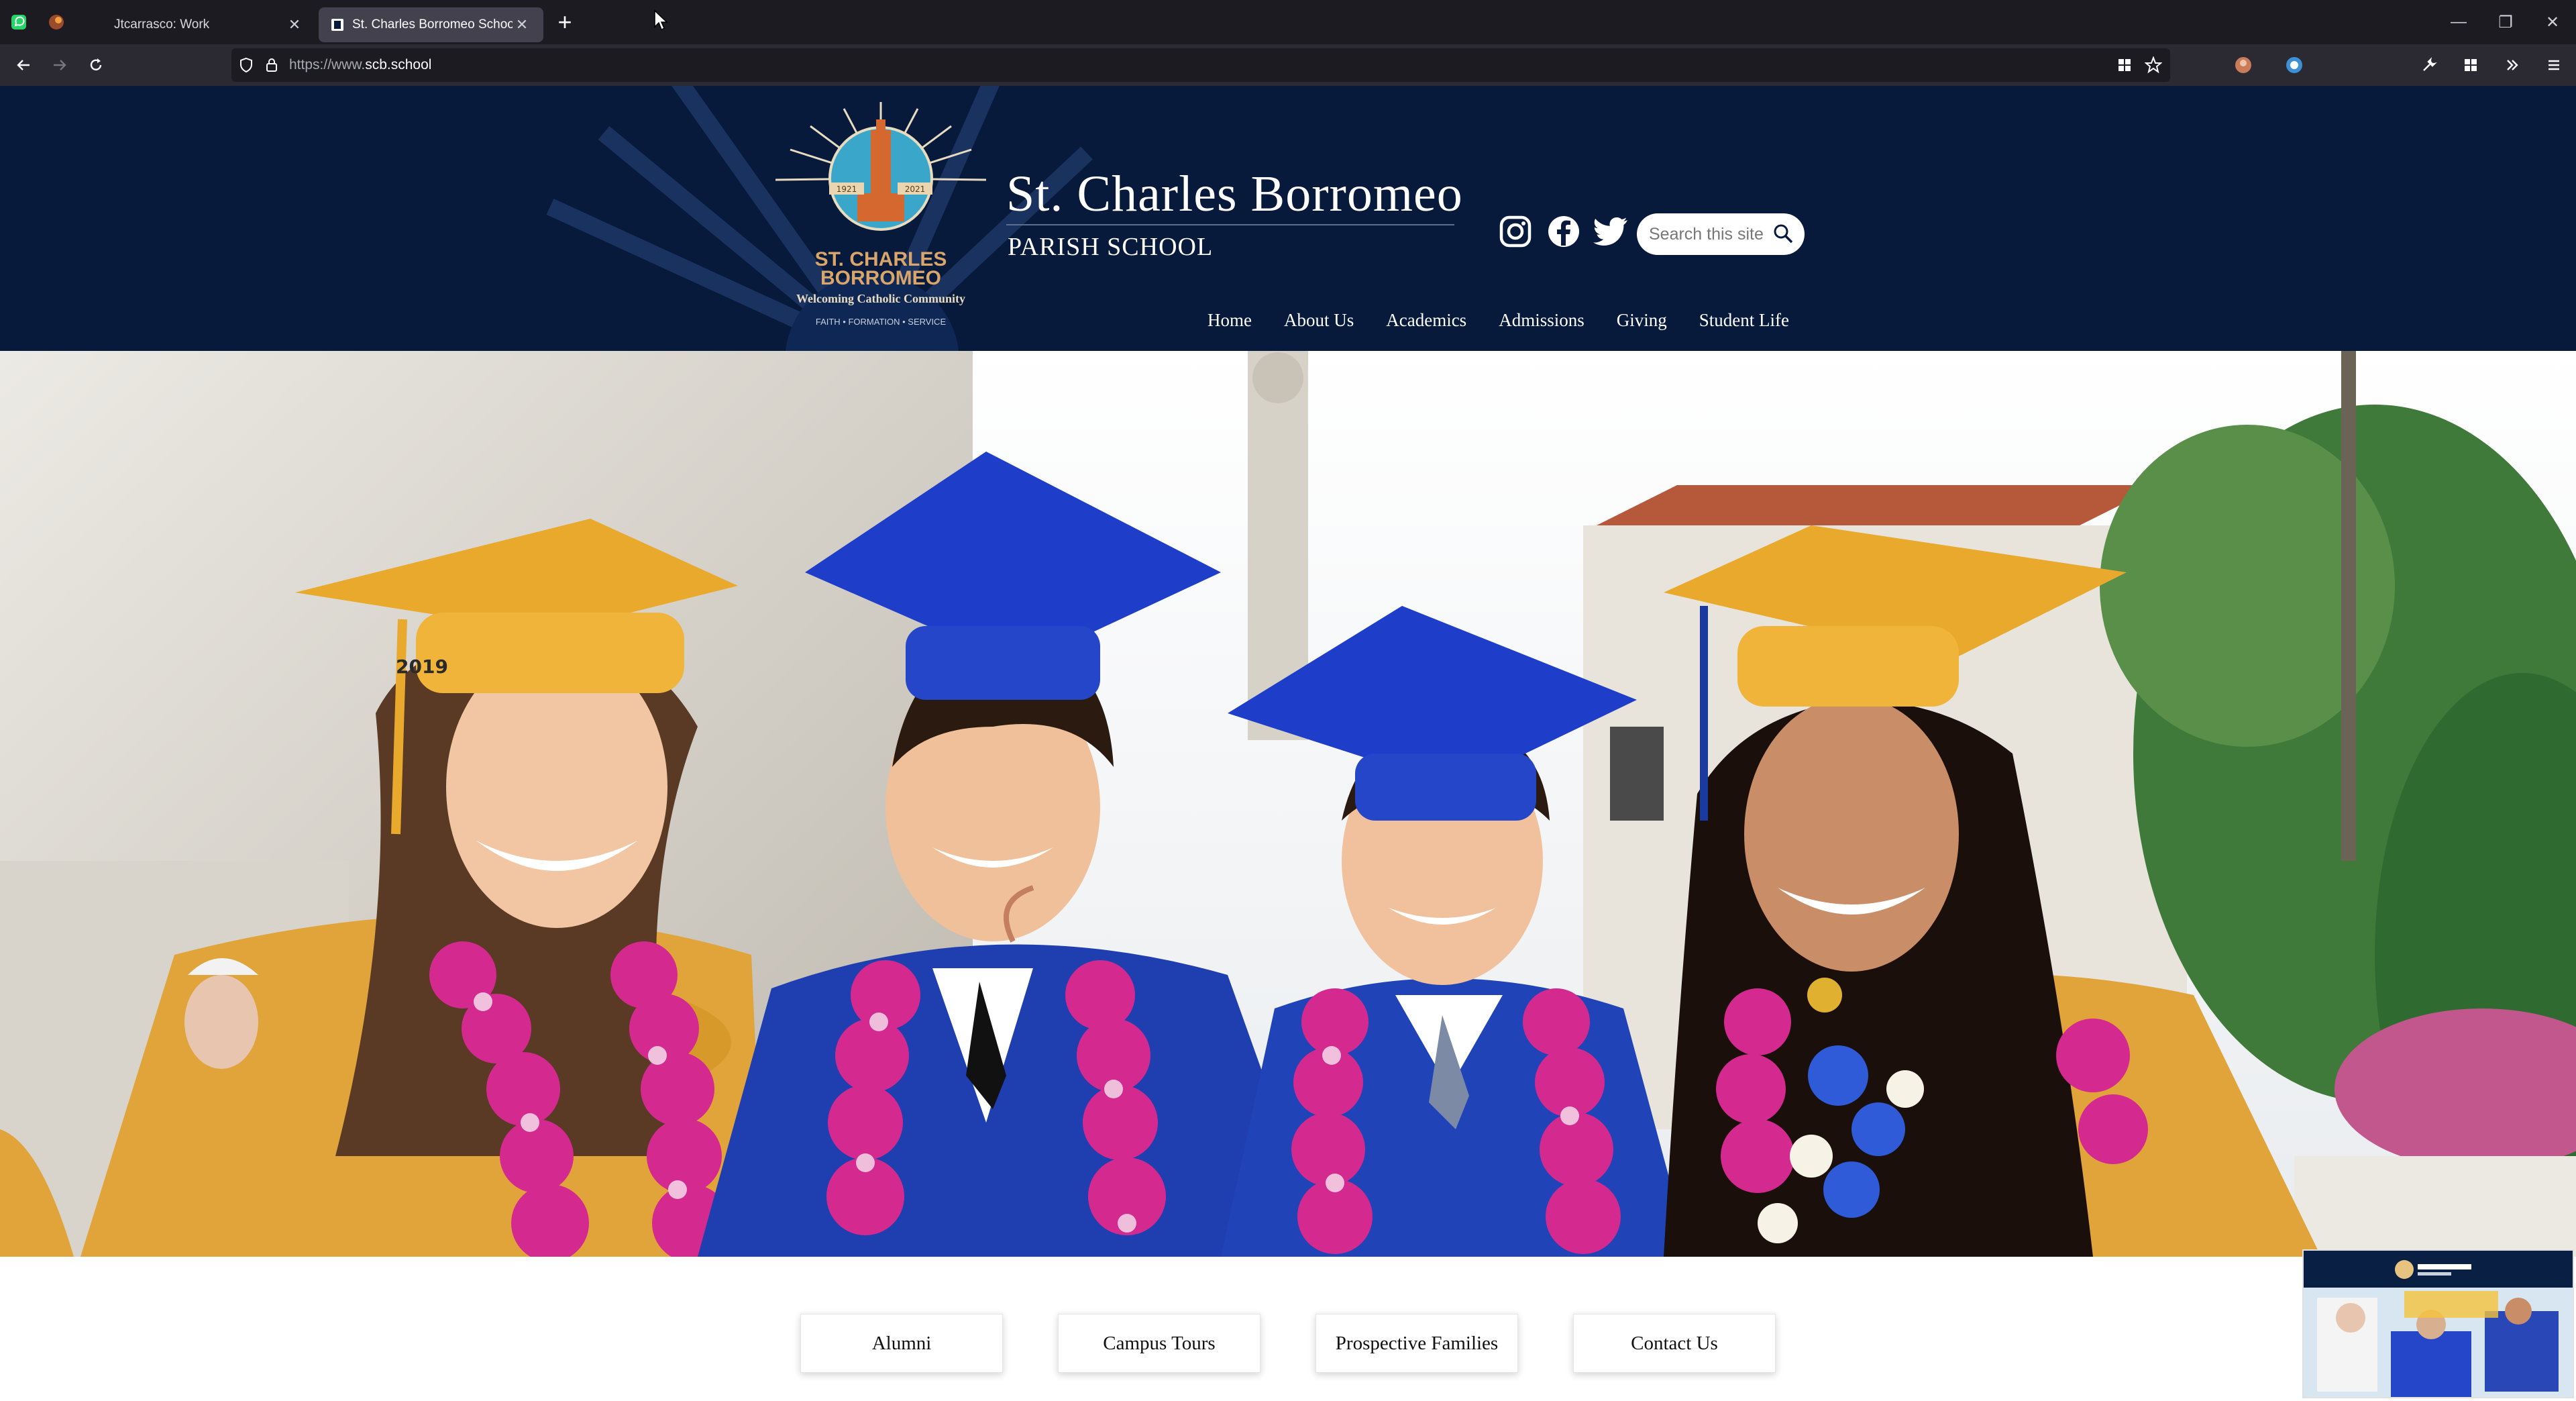 The height and width of the screenshot is (1401, 2576). What do you see at coordinates (2153, 65) in the screenshot?
I see `bookmark-star-icon` at bounding box center [2153, 65].